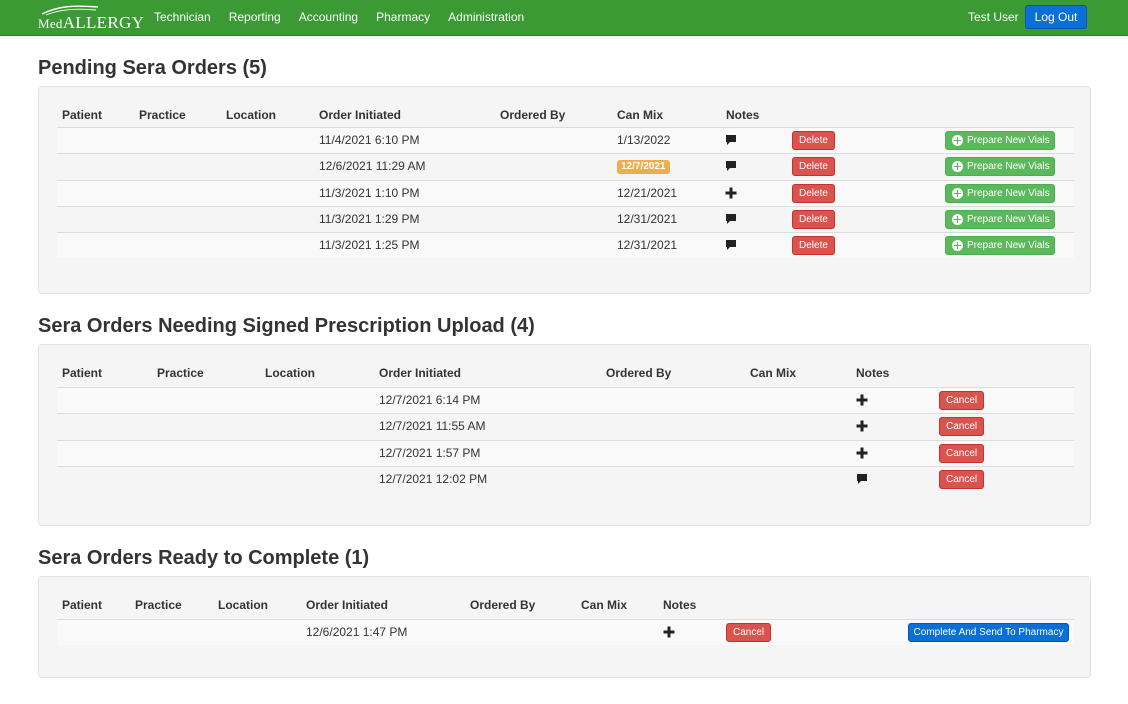 The width and height of the screenshot is (1128, 704). I want to click on nav-administration: Administration, so click(486, 18).